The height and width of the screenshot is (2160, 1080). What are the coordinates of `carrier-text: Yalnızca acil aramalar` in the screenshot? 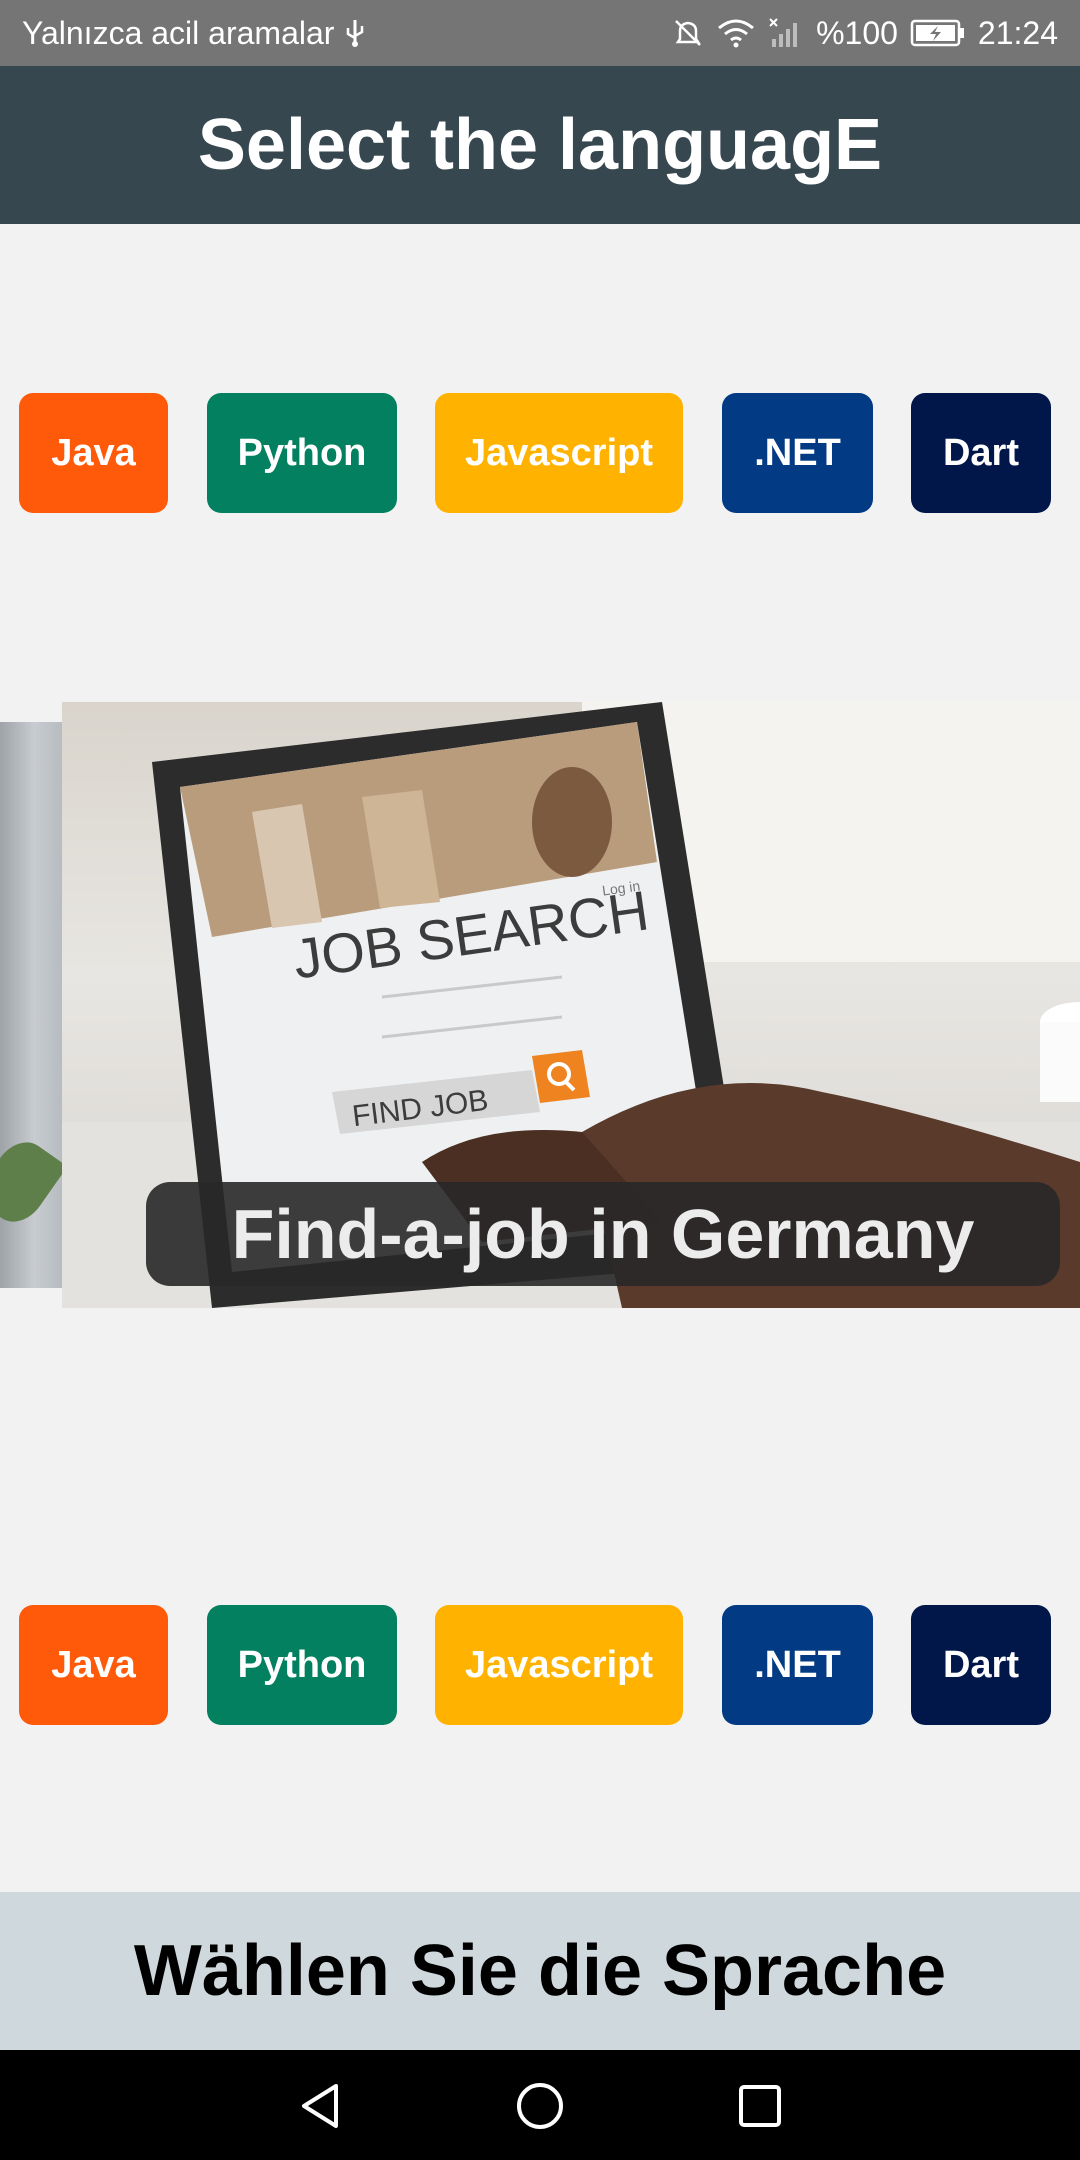 It's located at (178, 32).